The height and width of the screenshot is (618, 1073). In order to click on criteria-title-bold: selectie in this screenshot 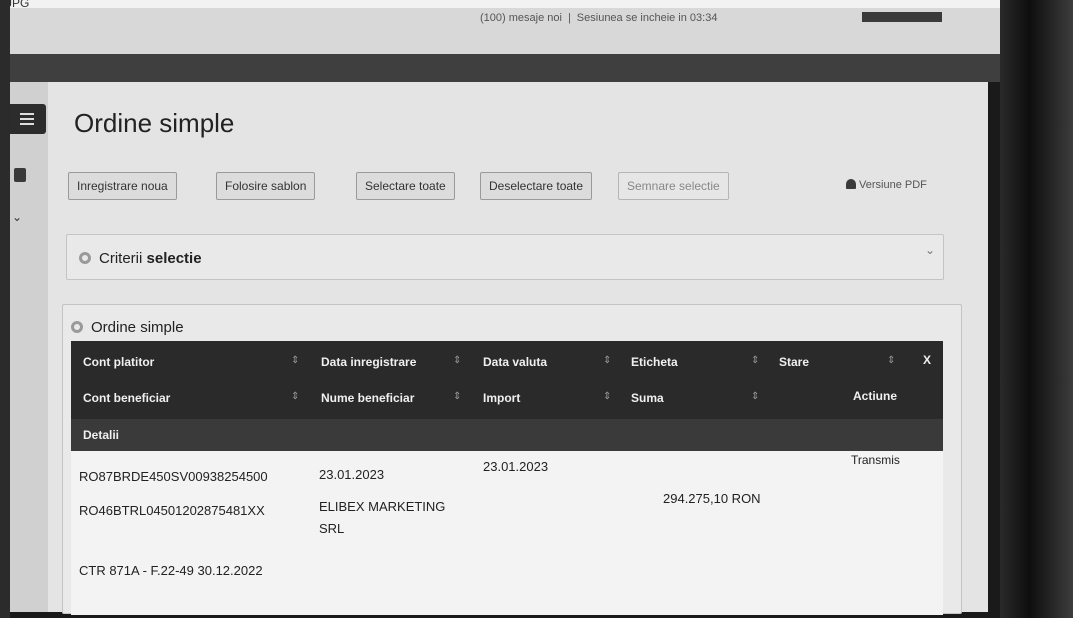, I will do `click(174, 258)`.